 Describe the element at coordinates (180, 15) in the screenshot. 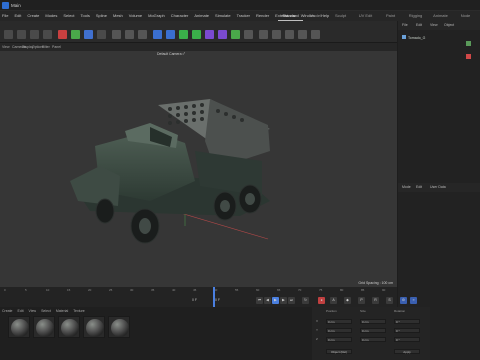

I see `menu-item-character: Character` at that location.